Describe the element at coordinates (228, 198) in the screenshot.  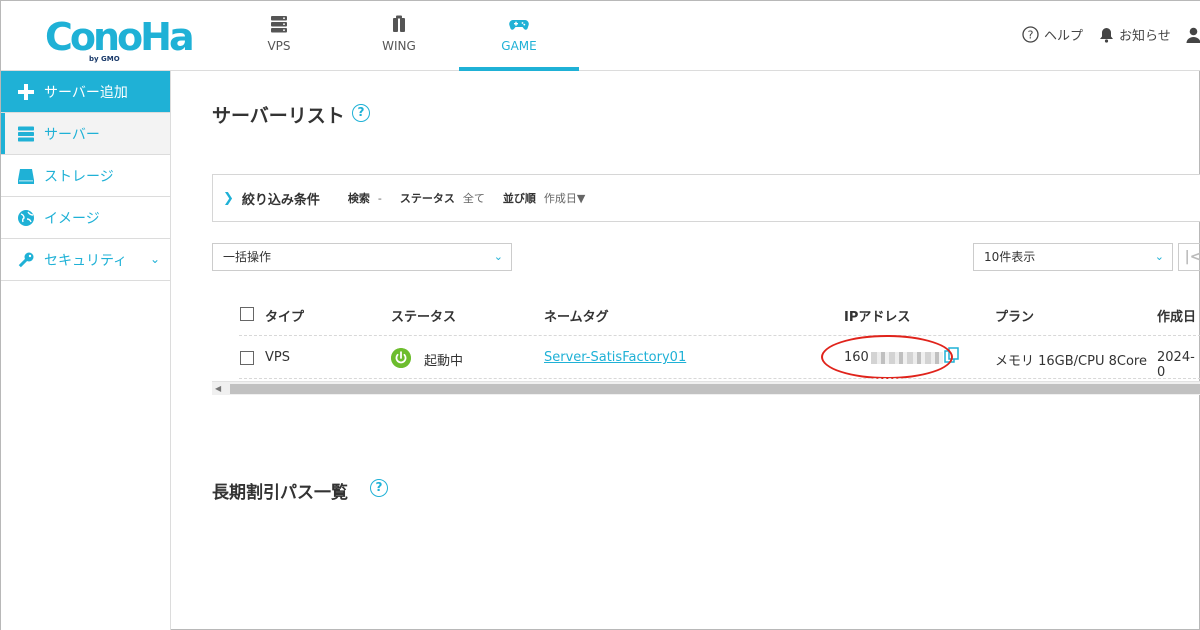
I see `chevron-right-icon: ❯` at that location.